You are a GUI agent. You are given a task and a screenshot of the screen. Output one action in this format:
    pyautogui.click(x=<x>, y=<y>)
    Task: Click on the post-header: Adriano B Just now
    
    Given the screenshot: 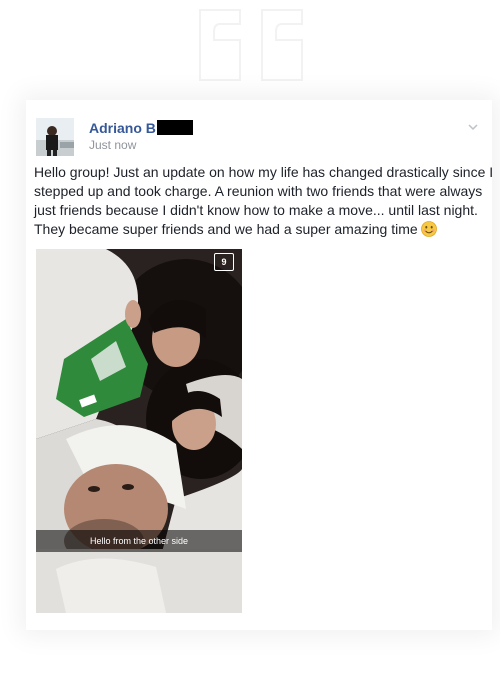 What is the action you would take?
    pyautogui.click(x=259, y=138)
    